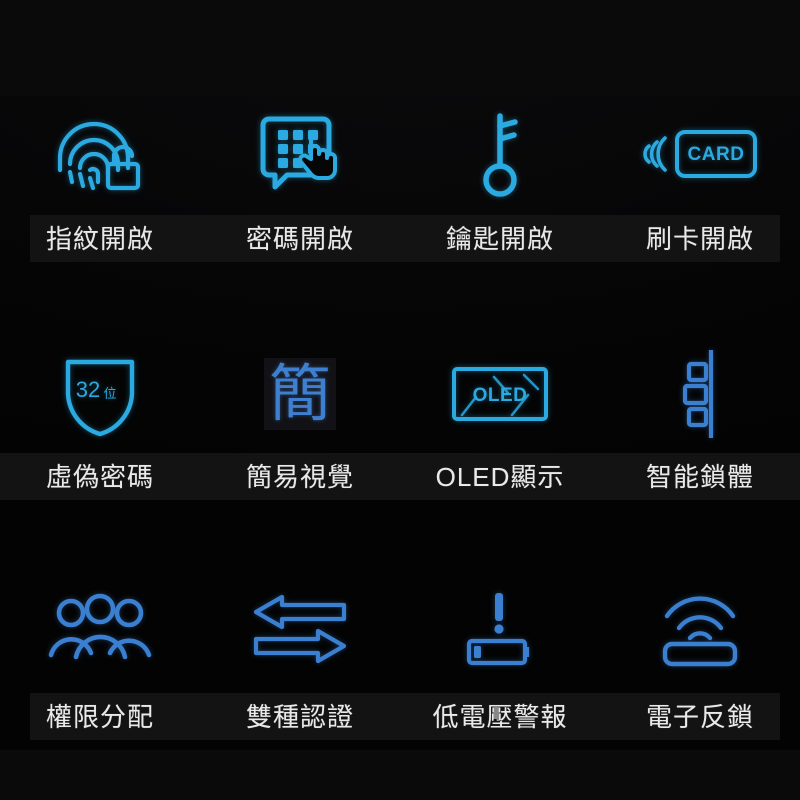 The height and width of the screenshot is (800, 800). I want to click on label-cell: 智能鎖體, so click(700, 477).